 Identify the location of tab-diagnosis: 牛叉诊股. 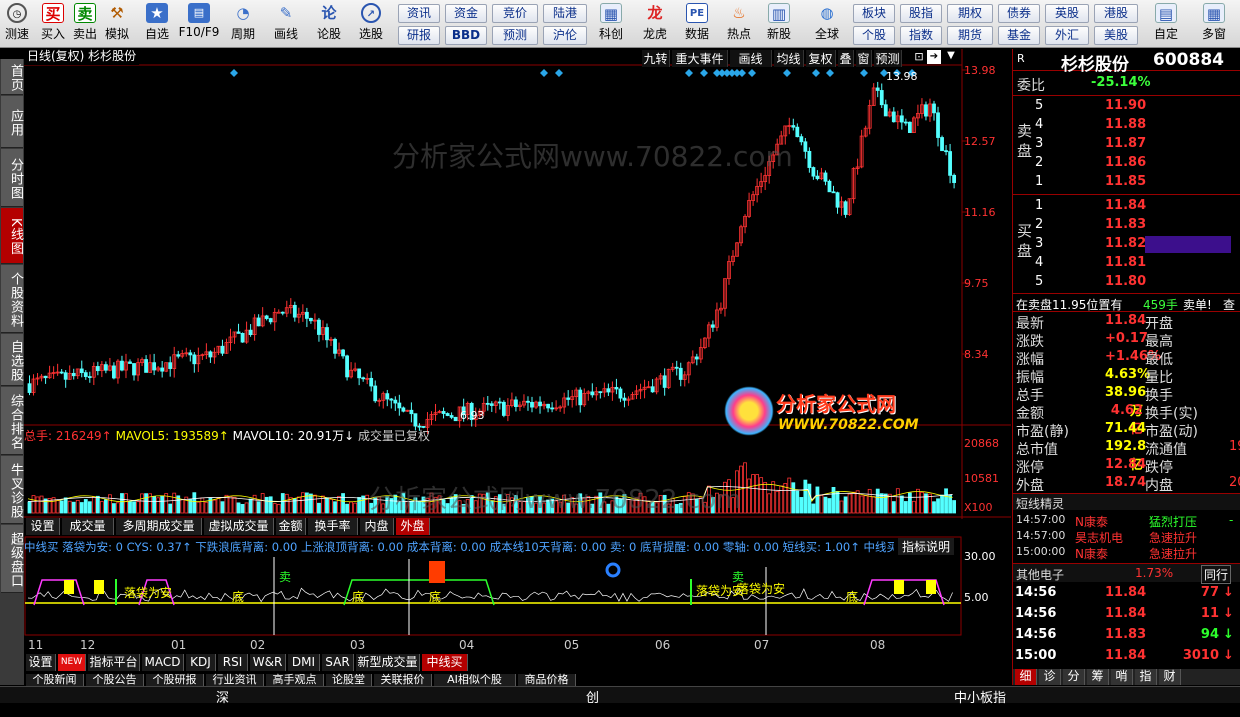
(12, 490).